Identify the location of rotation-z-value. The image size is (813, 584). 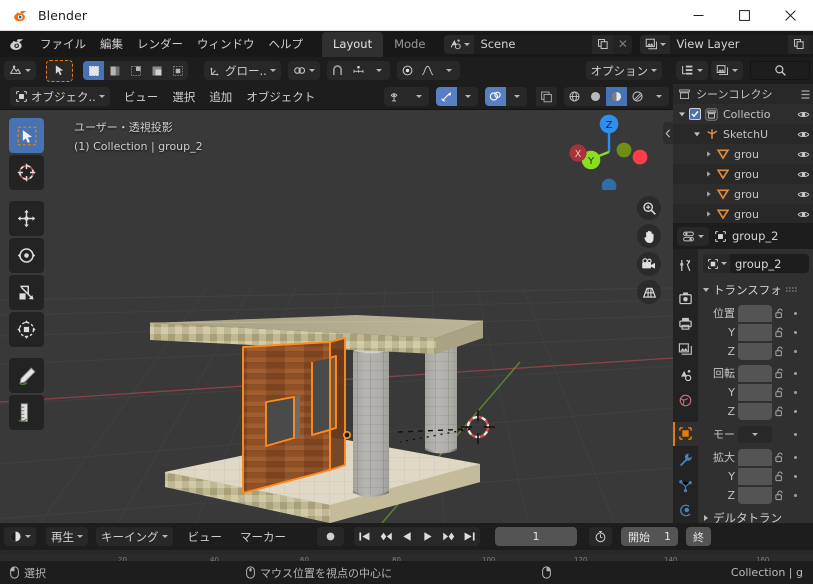
(755, 411).